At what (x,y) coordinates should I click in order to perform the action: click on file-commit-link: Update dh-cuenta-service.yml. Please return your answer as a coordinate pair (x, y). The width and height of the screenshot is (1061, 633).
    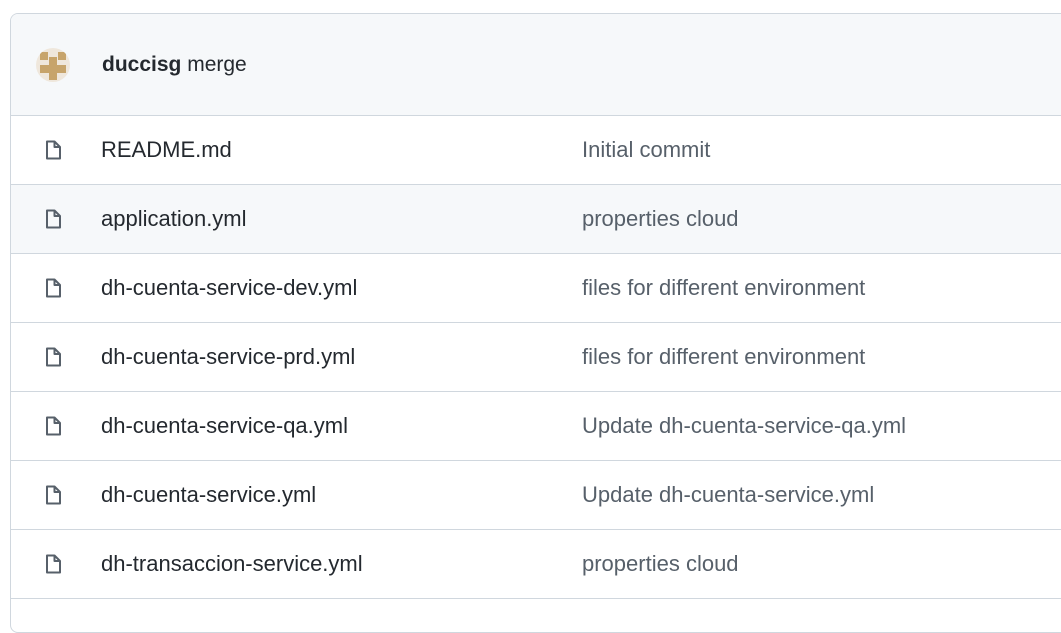
    Looking at the image, I should click on (728, 495).